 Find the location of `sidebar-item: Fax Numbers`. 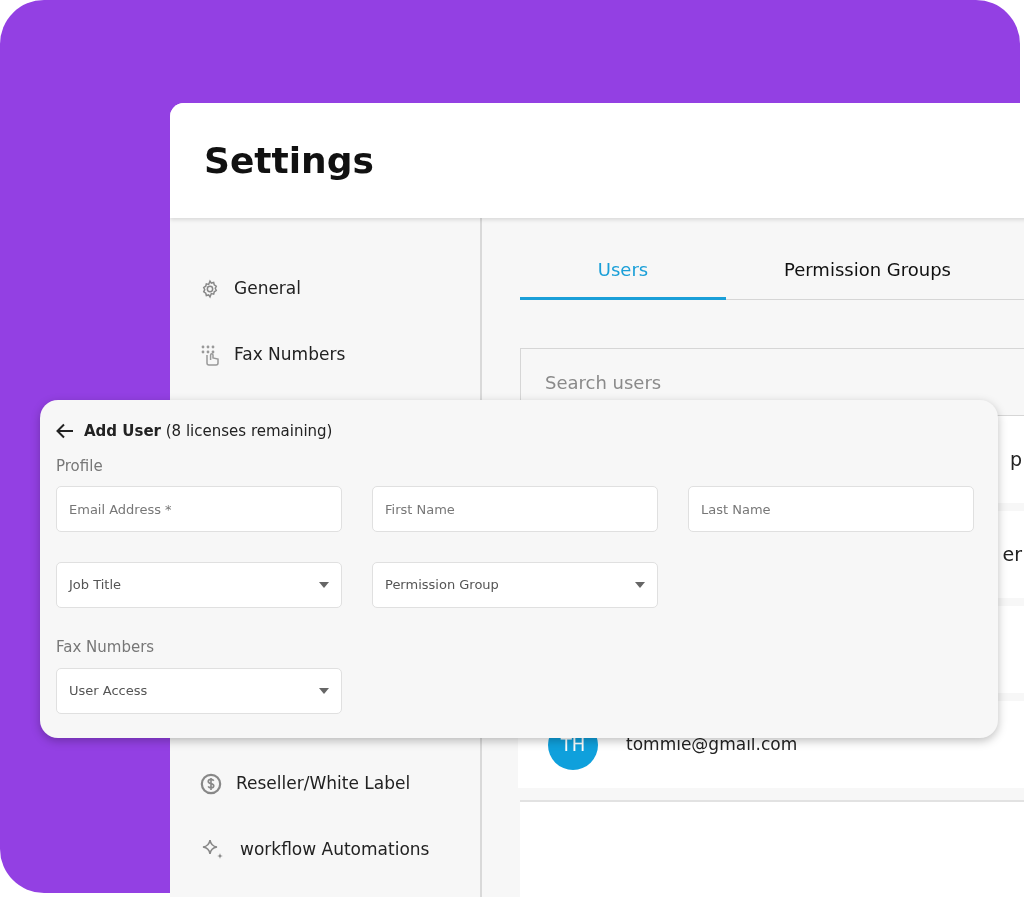

sidebar-item: Fax Numbers is located at coordinates (340, 355).